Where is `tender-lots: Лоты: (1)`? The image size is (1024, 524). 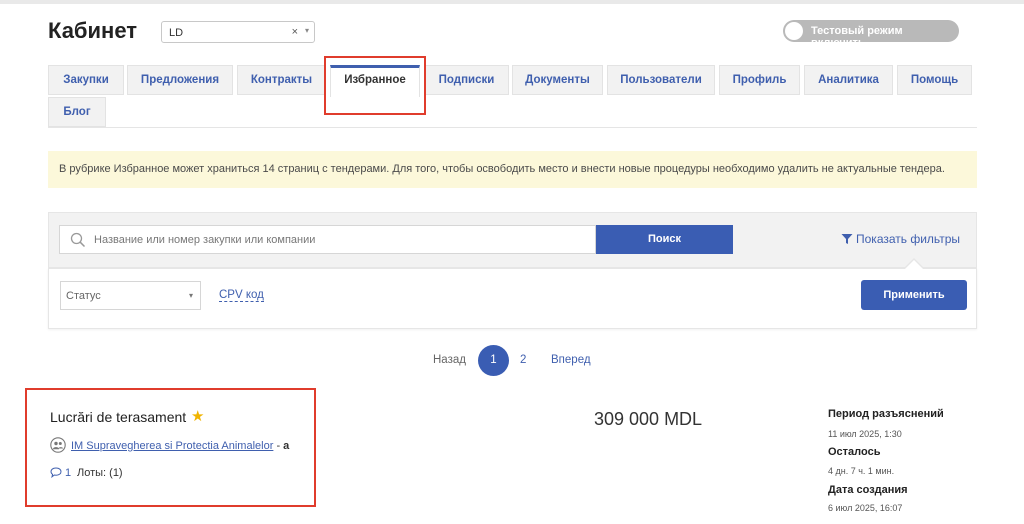 tender-lots: Лоты: (1) is located at coordinates (100, 473).